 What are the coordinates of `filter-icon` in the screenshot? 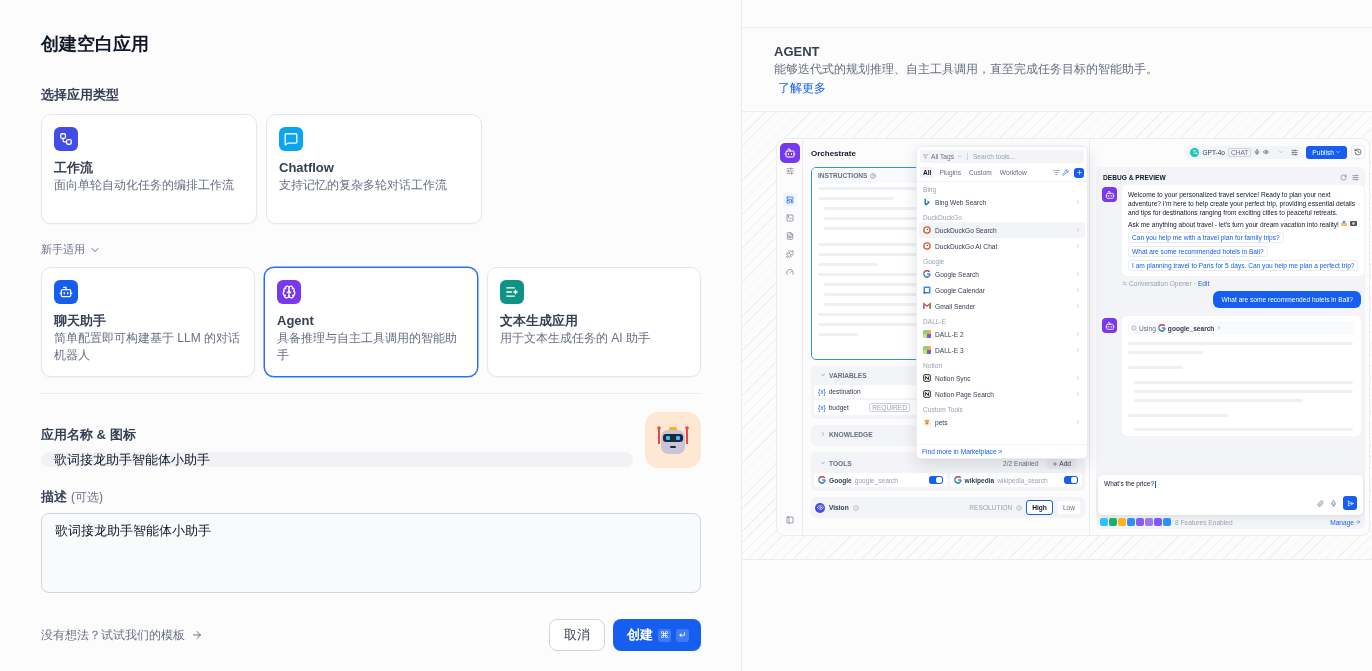 It's located at (925, 156).